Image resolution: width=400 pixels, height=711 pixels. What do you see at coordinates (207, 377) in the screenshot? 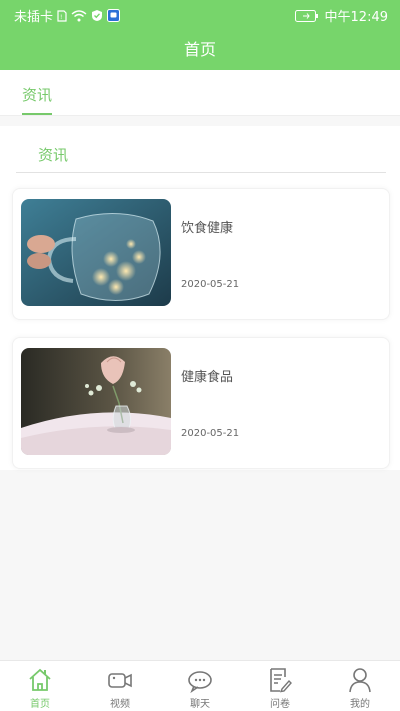
I see `article-title: 健康食品` at bounding box center [207, 377].